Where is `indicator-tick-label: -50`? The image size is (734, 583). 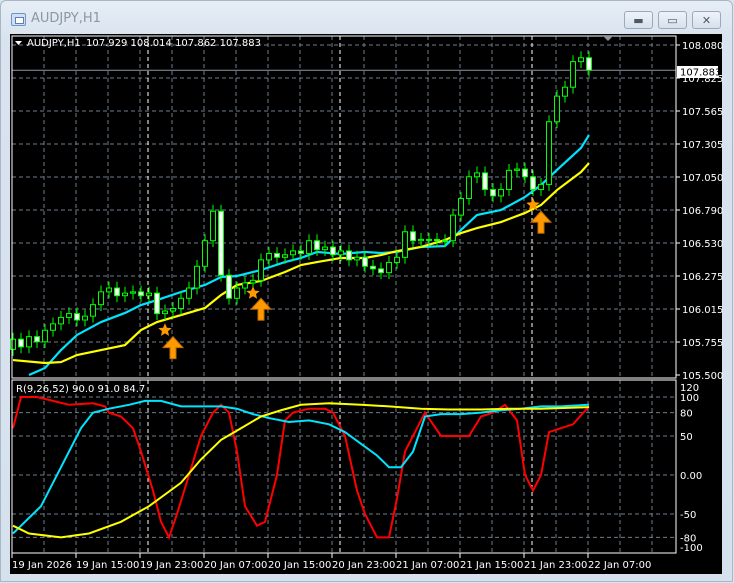 indicator-tick-label: -50 is located at coordinates (688, 515).